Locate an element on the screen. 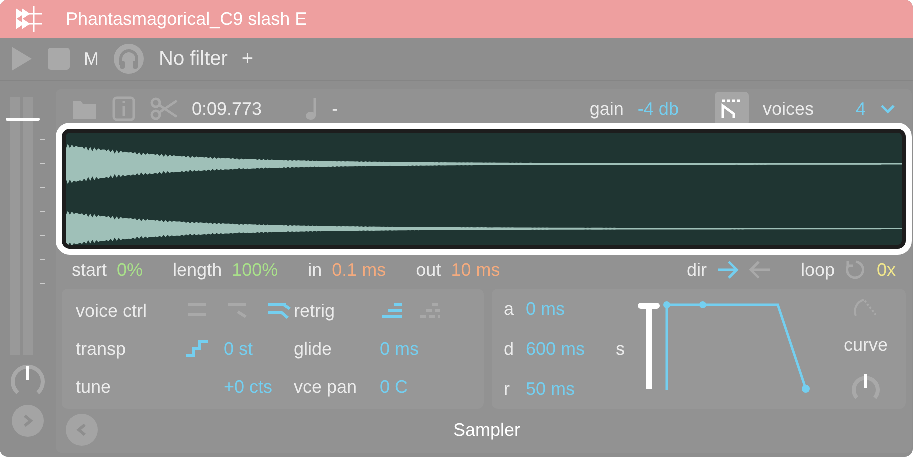  envelope-curve is located at coordinates (737, 347).